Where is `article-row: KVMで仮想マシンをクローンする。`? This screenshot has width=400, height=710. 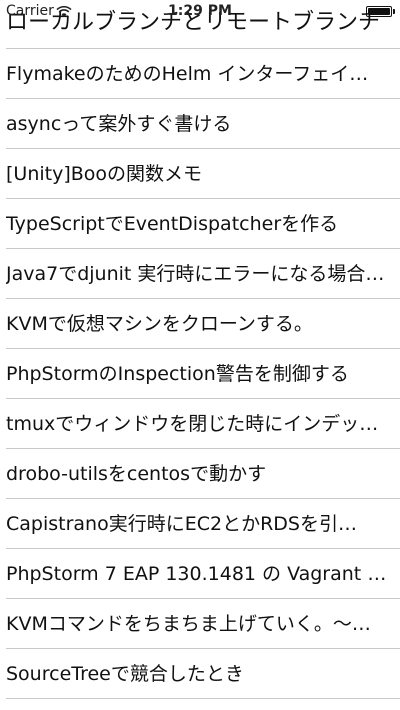 article-row: KVMで仮想マシンをクローンする。 is located at coordinates (200, 324).